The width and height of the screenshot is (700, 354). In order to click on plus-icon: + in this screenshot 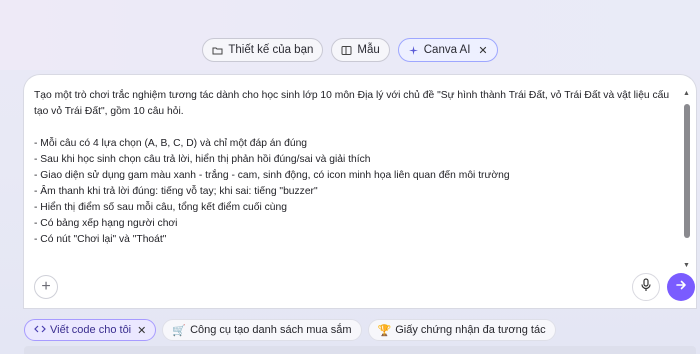, I will do `click(46, 286)`.